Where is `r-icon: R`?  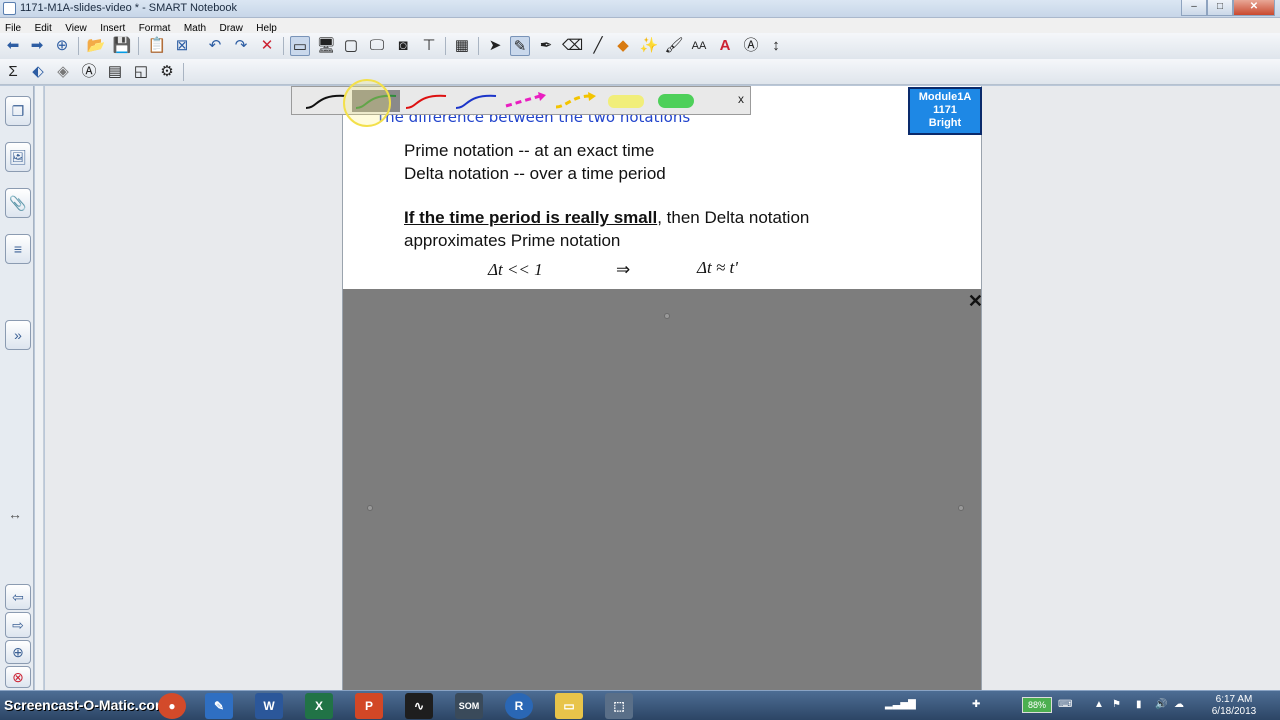 r-icon: R is located at coordinates (519, 706).